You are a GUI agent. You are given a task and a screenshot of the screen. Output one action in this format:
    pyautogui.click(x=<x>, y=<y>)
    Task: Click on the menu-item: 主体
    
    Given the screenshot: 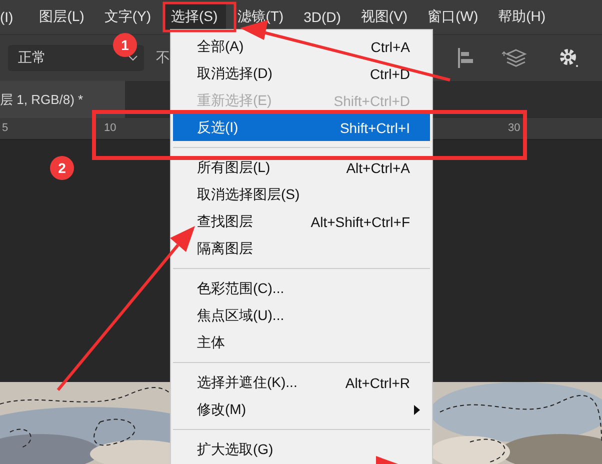 What is the action you would take?
    pyautogui.click(x=301, y=342)
    